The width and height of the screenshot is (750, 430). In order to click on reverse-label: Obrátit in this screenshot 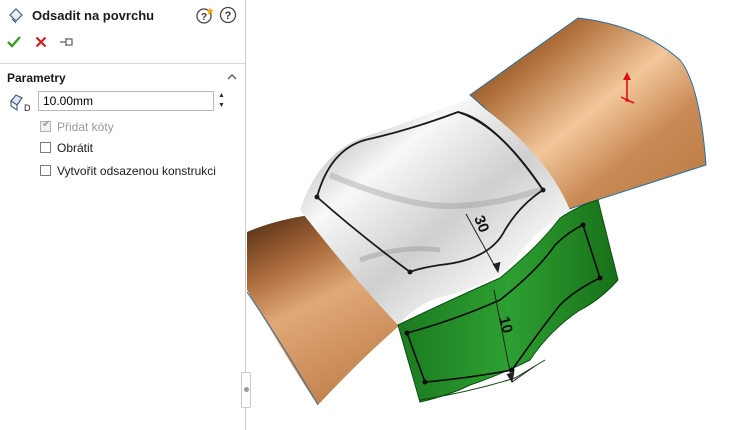, I will do `click(75, 148)`.